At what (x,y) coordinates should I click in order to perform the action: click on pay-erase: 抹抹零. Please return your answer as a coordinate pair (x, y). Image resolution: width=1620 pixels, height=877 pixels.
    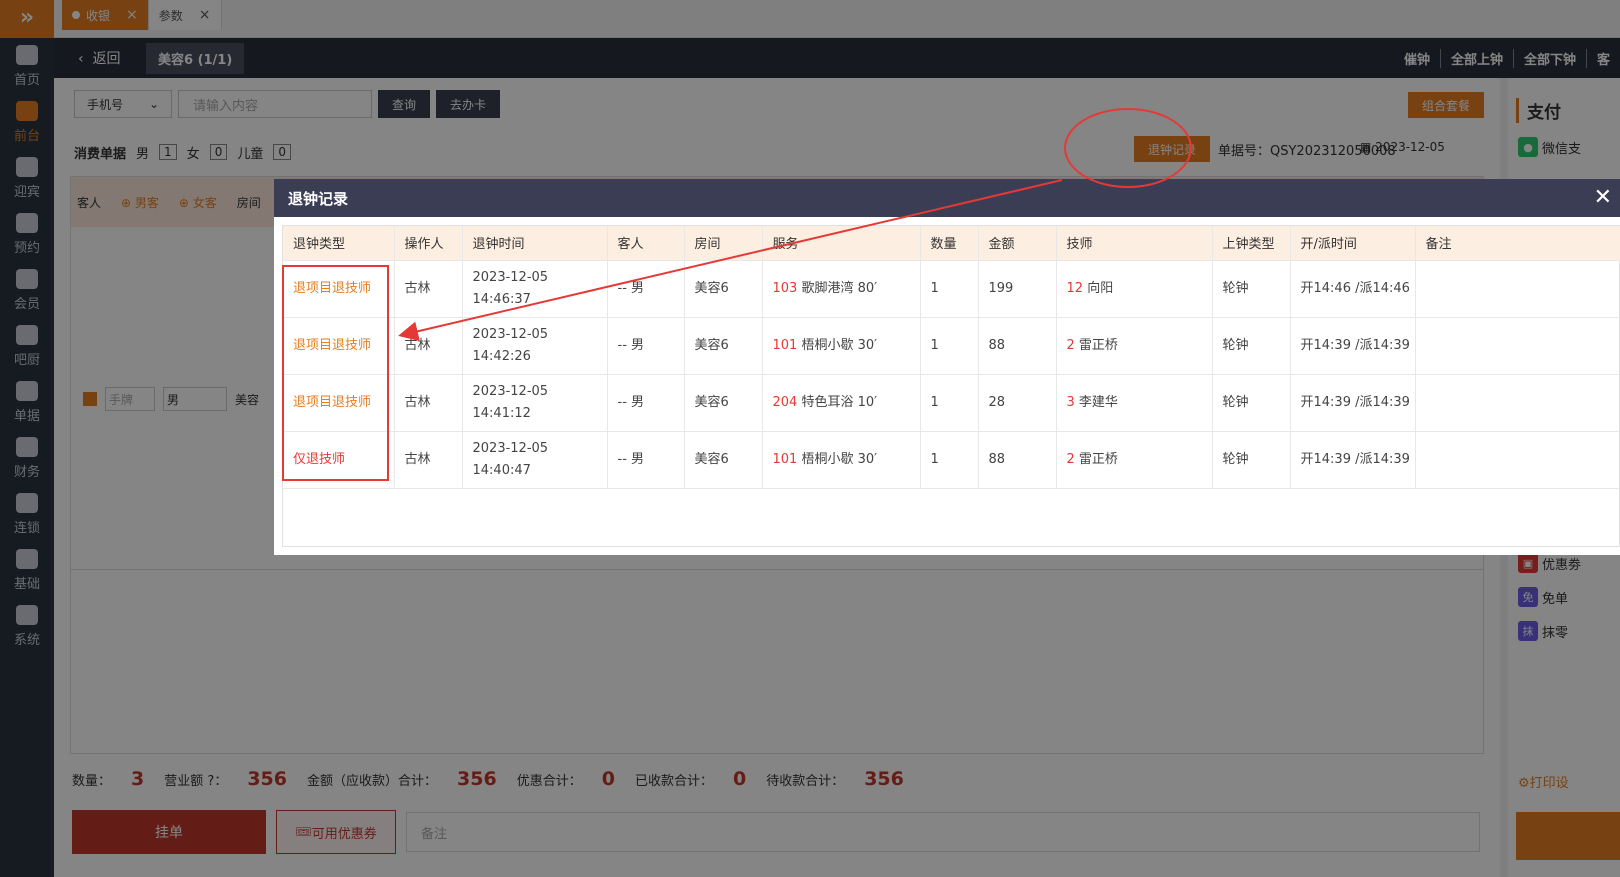
    Looking at the image, I should click on (1569, 631).